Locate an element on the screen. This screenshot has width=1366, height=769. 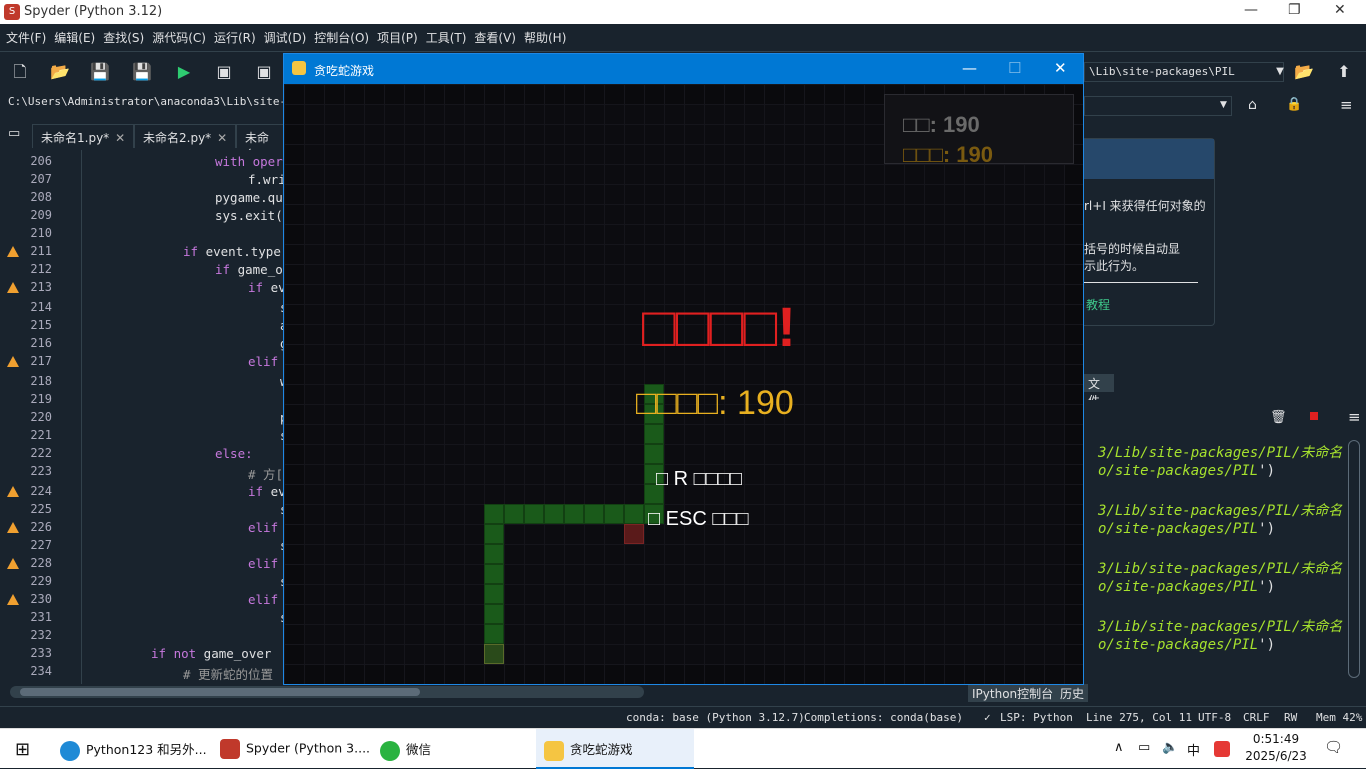
tab-files: 文件 is located at coordinates (1099, 391).